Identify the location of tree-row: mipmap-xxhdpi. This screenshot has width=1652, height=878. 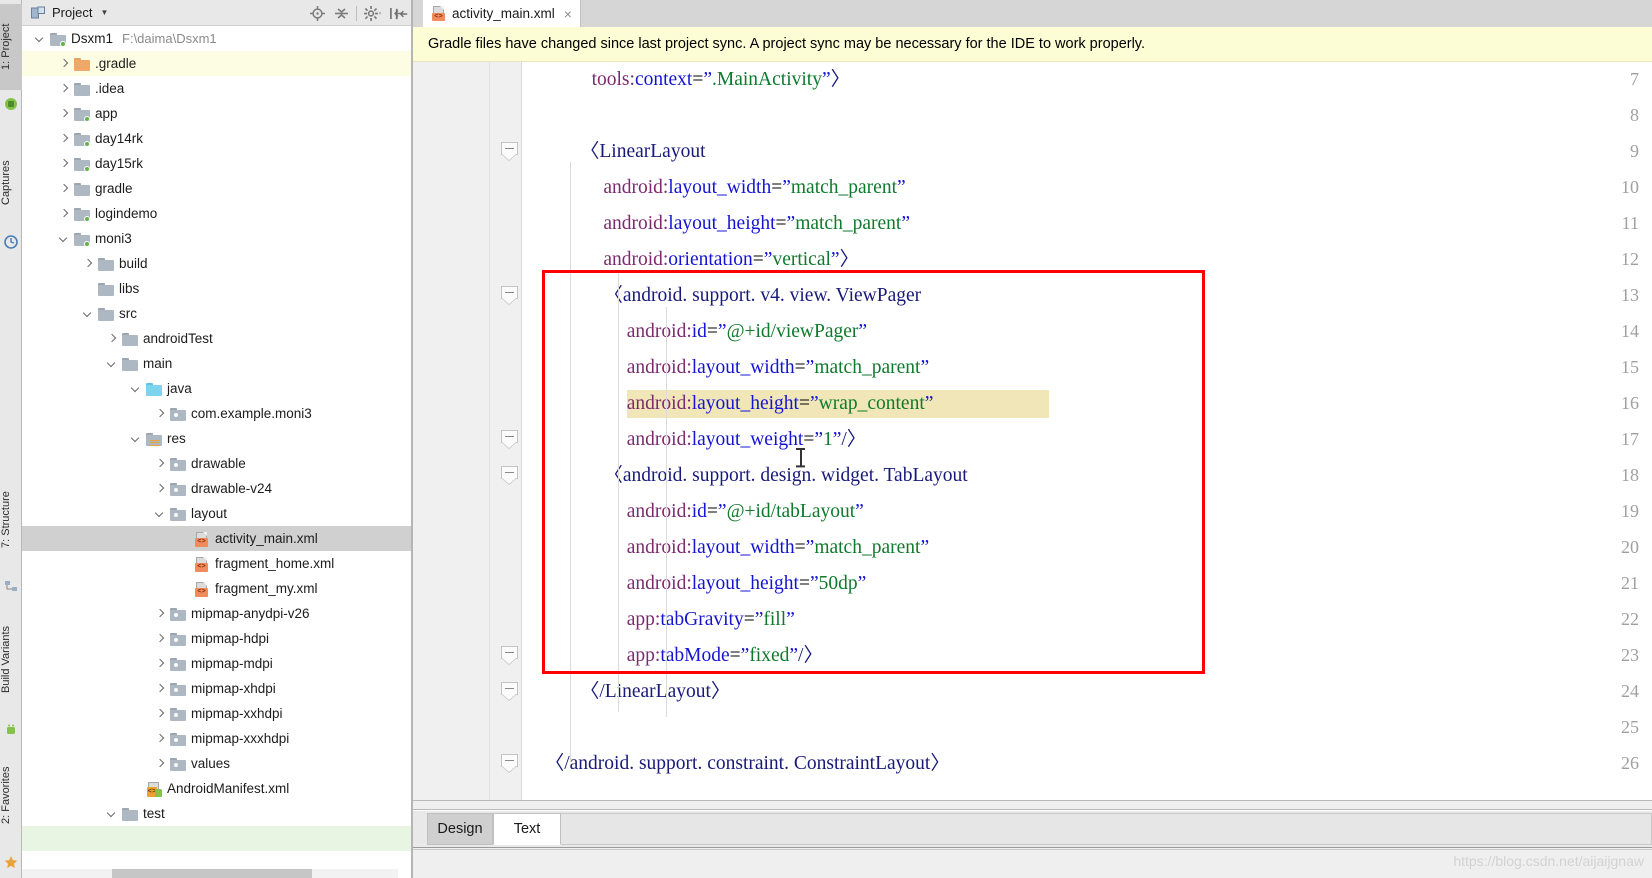
(217, 713).